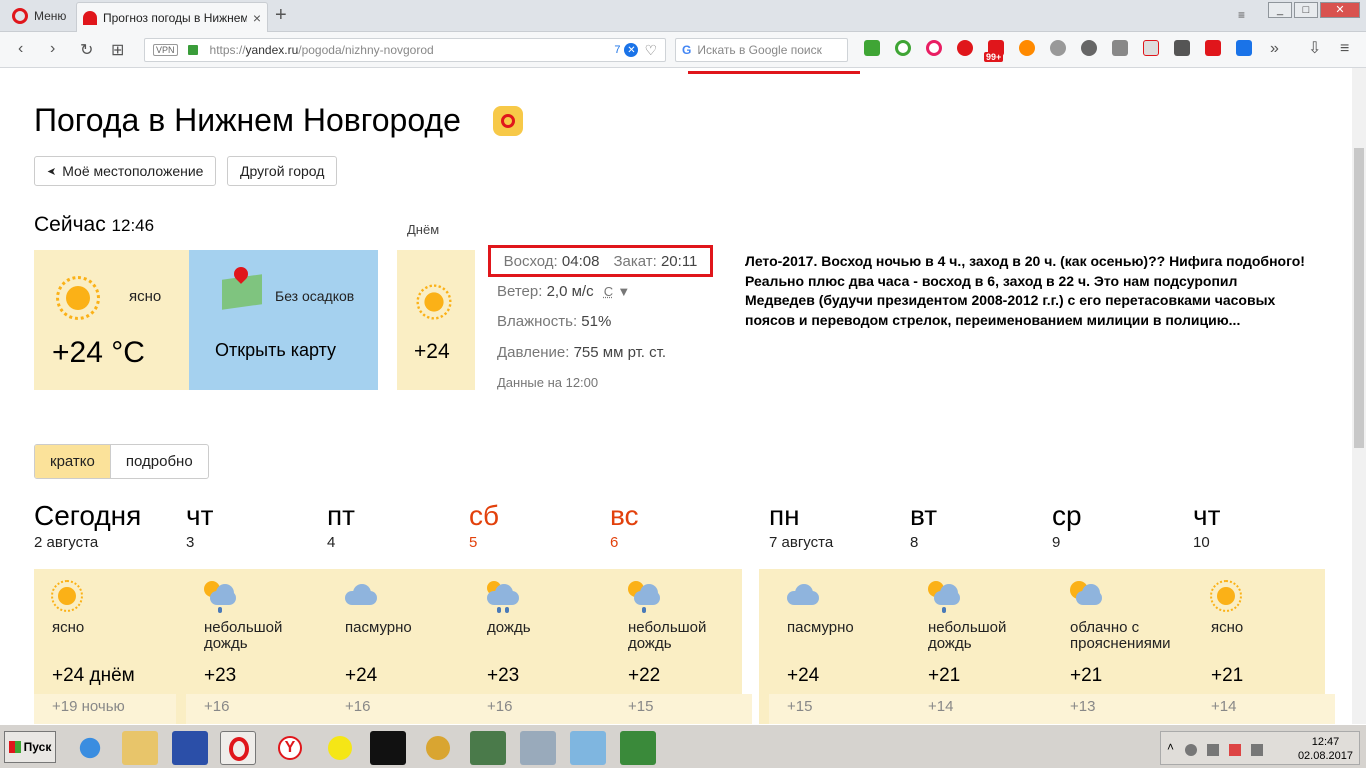 The image size is (1366, 768). What do you see at coordinates (117, 50) in the screenshot?
I see `speed-dial-icon: ⊞` at bounding box center [117, 50].